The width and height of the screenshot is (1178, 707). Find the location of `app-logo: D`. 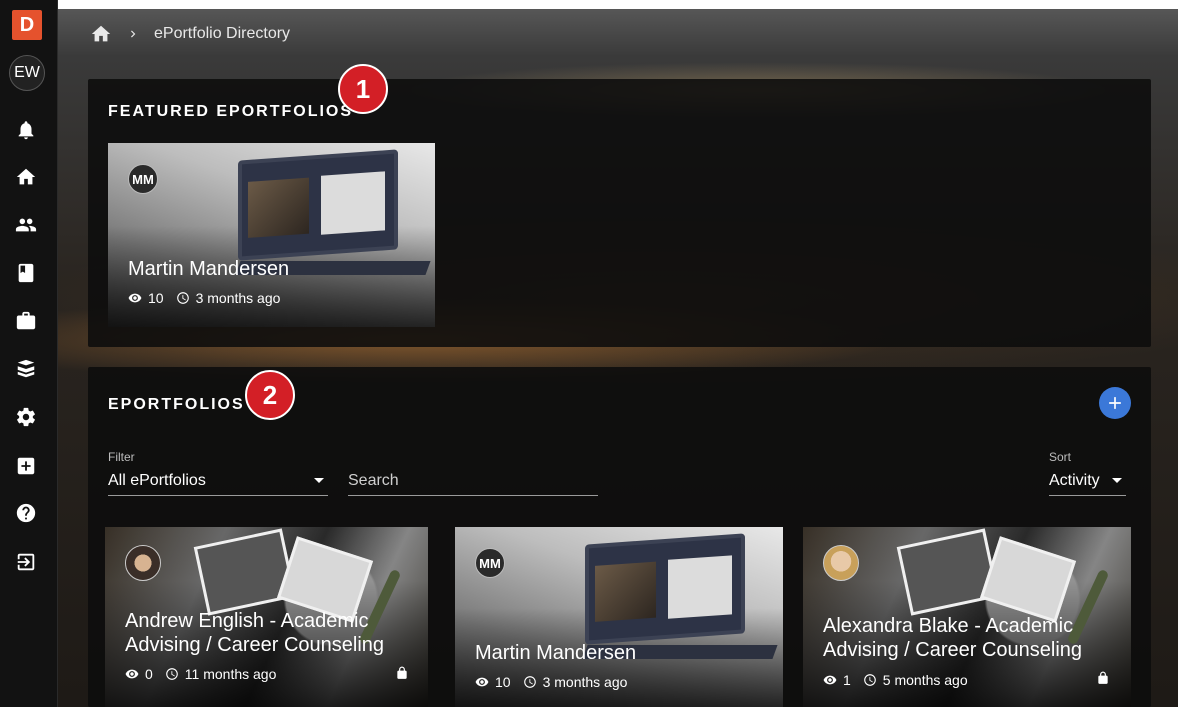

app-logo: D is located at coordinates (27, 25).